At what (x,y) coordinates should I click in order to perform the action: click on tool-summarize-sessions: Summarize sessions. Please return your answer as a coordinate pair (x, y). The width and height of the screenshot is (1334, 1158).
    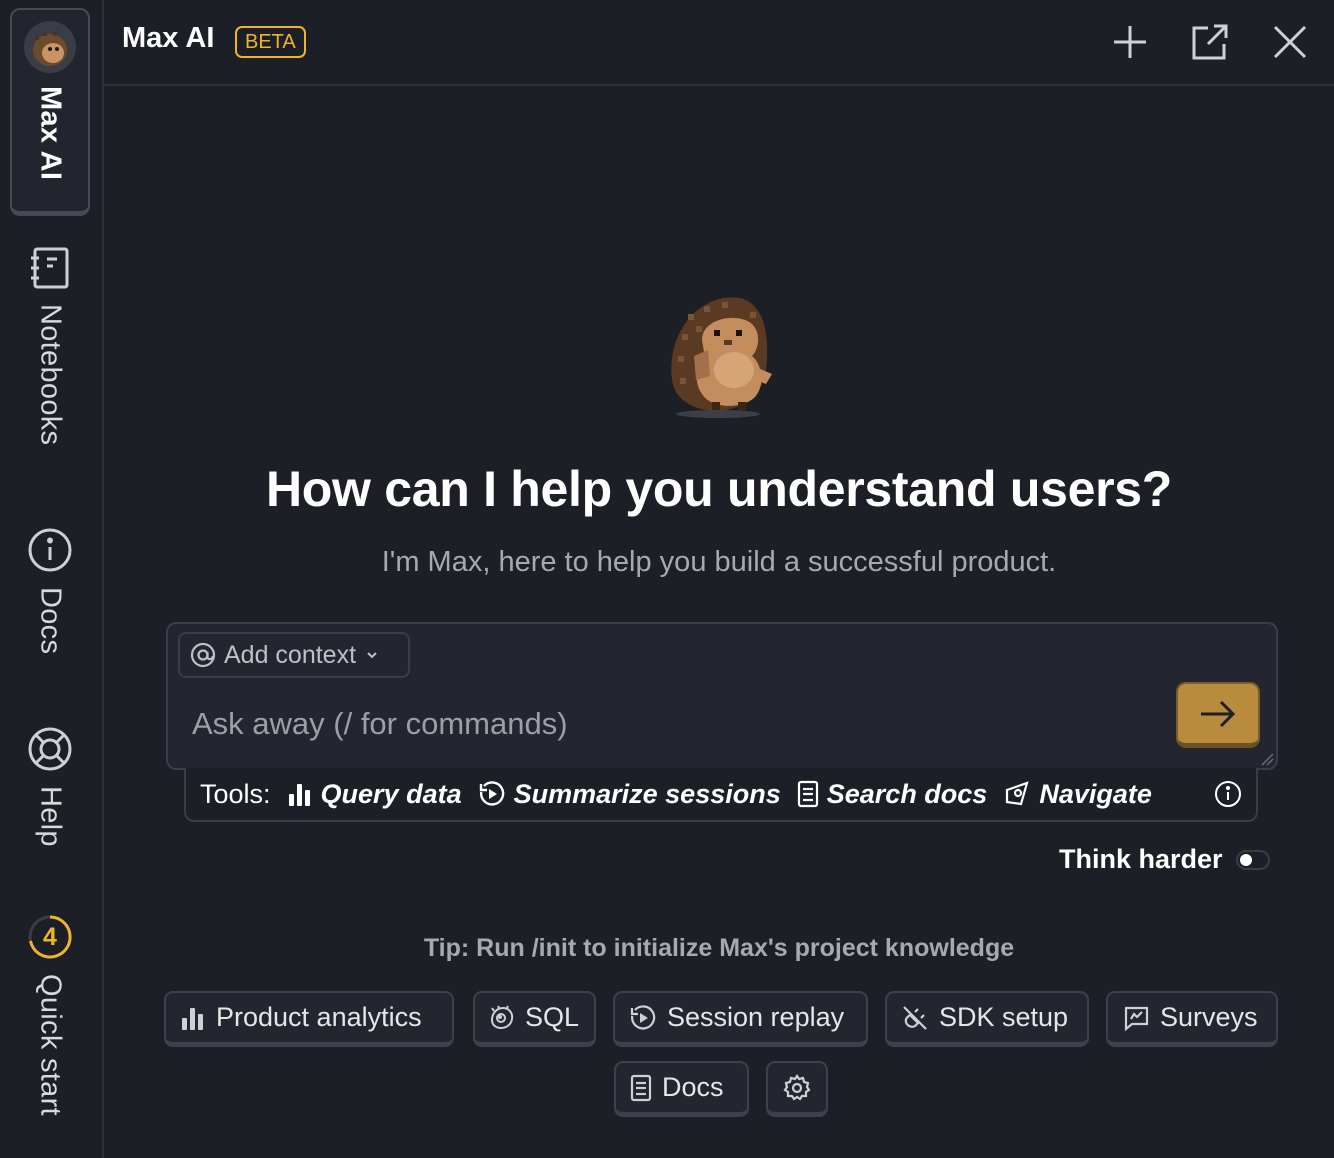
    Looking at the image, I should click on (629, 794).